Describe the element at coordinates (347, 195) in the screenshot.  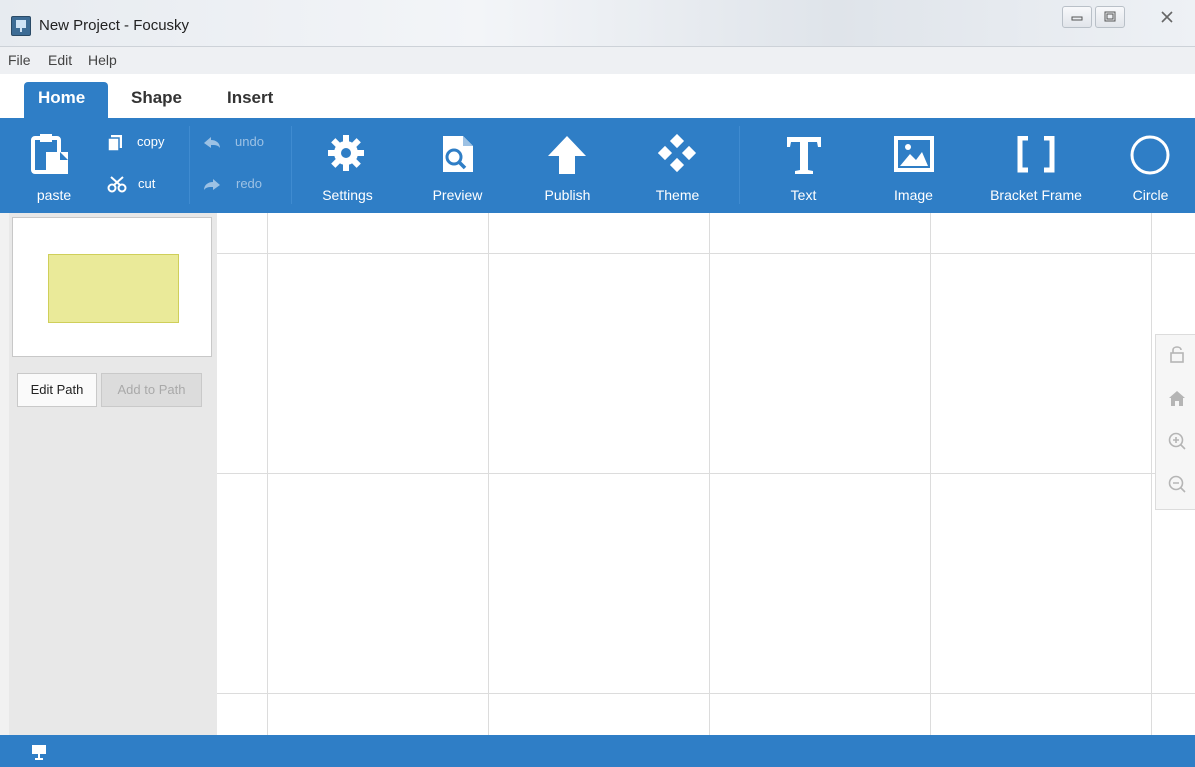
I see `settings-label: Settings` at that location.